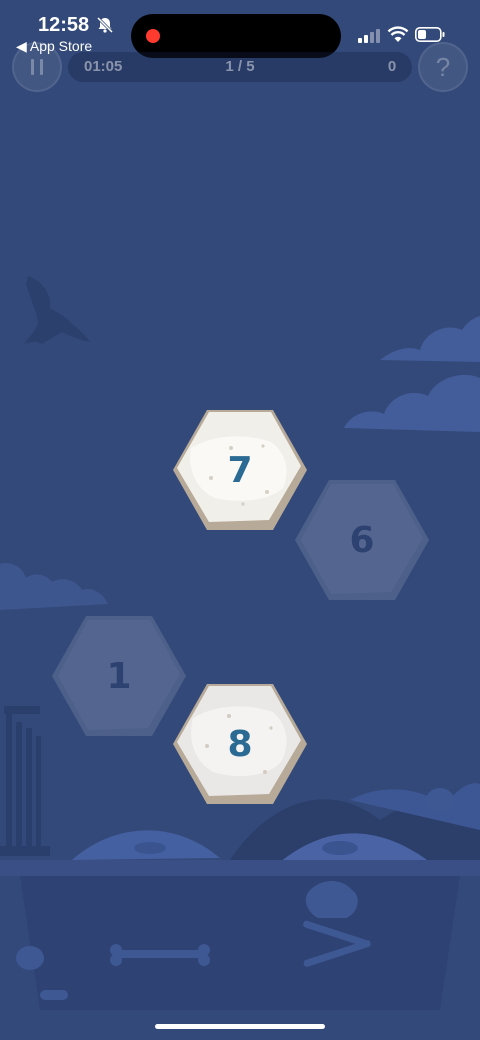  I want to click on number-tile-8: 8, so click(240, 744).